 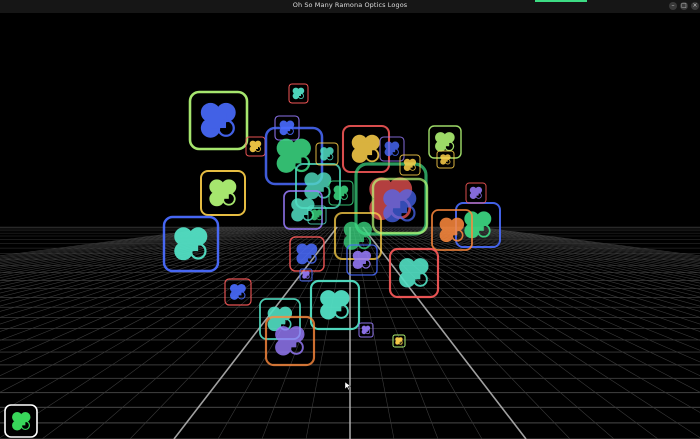 What do you see at coordinates (673, 6) in the screenshot?
I see `minimize-button: –` at bounding box center [673, 6].